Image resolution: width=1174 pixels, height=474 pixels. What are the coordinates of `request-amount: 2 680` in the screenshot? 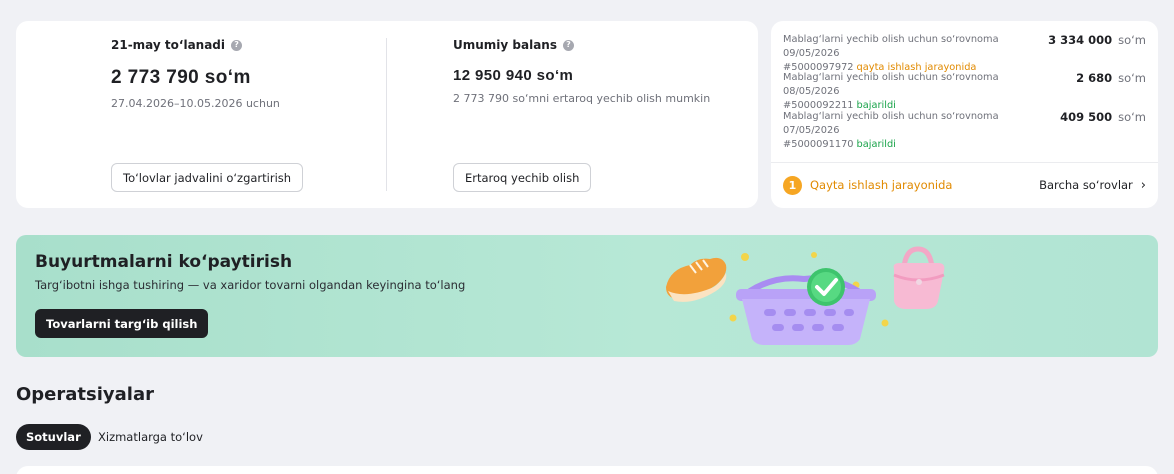 It's located at (1094, 78).